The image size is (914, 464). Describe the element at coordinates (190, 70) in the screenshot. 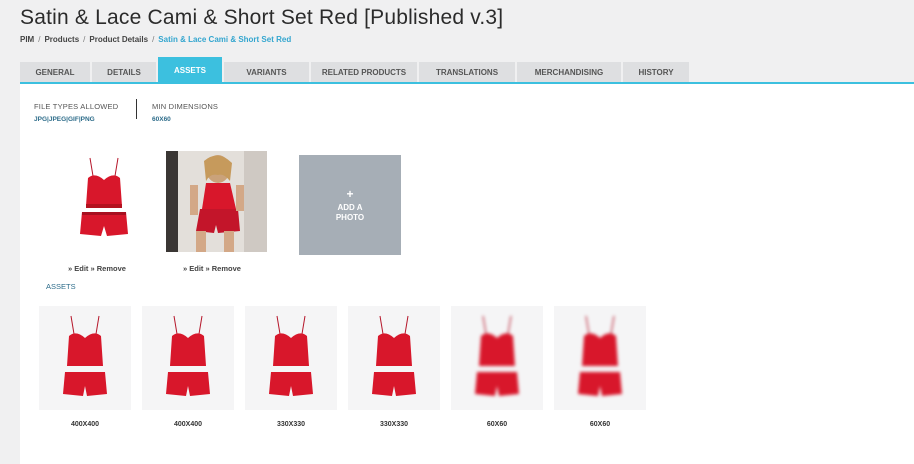

I see `tab-assets: ASSETS` at that location.